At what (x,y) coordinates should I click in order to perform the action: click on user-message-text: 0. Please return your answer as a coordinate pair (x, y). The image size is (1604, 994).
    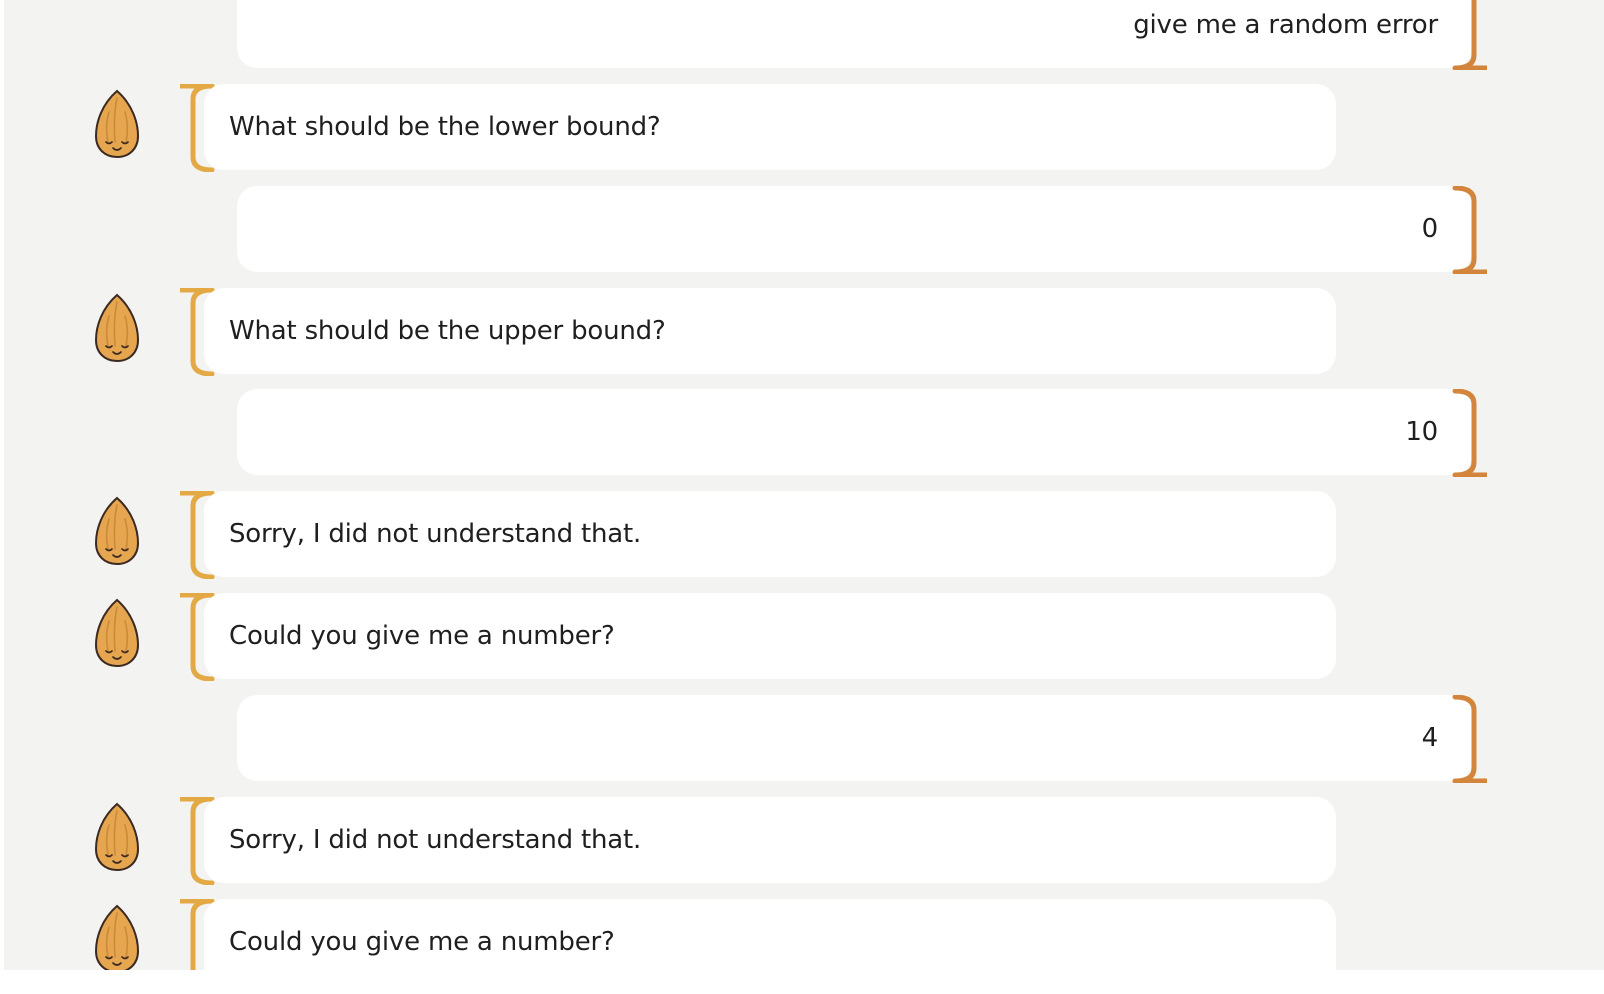
    Looking at the image, I should click on (1430, 229).